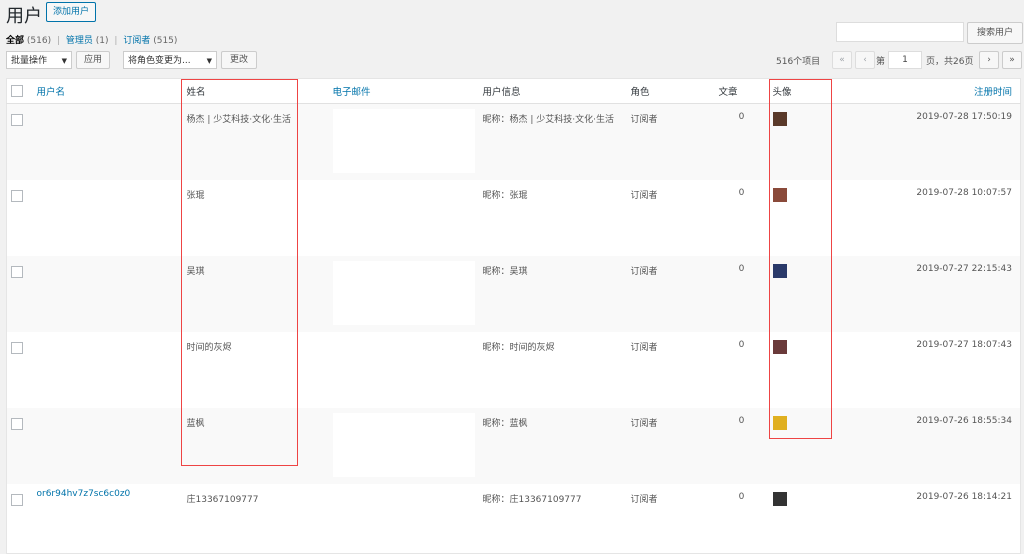 Image resolution: width=1024 pixels, height=554 pixels. I want to click on role-filter-links: 全部 (516) | 管理员 (1) | 订阅者 (515), so click(92, 41).